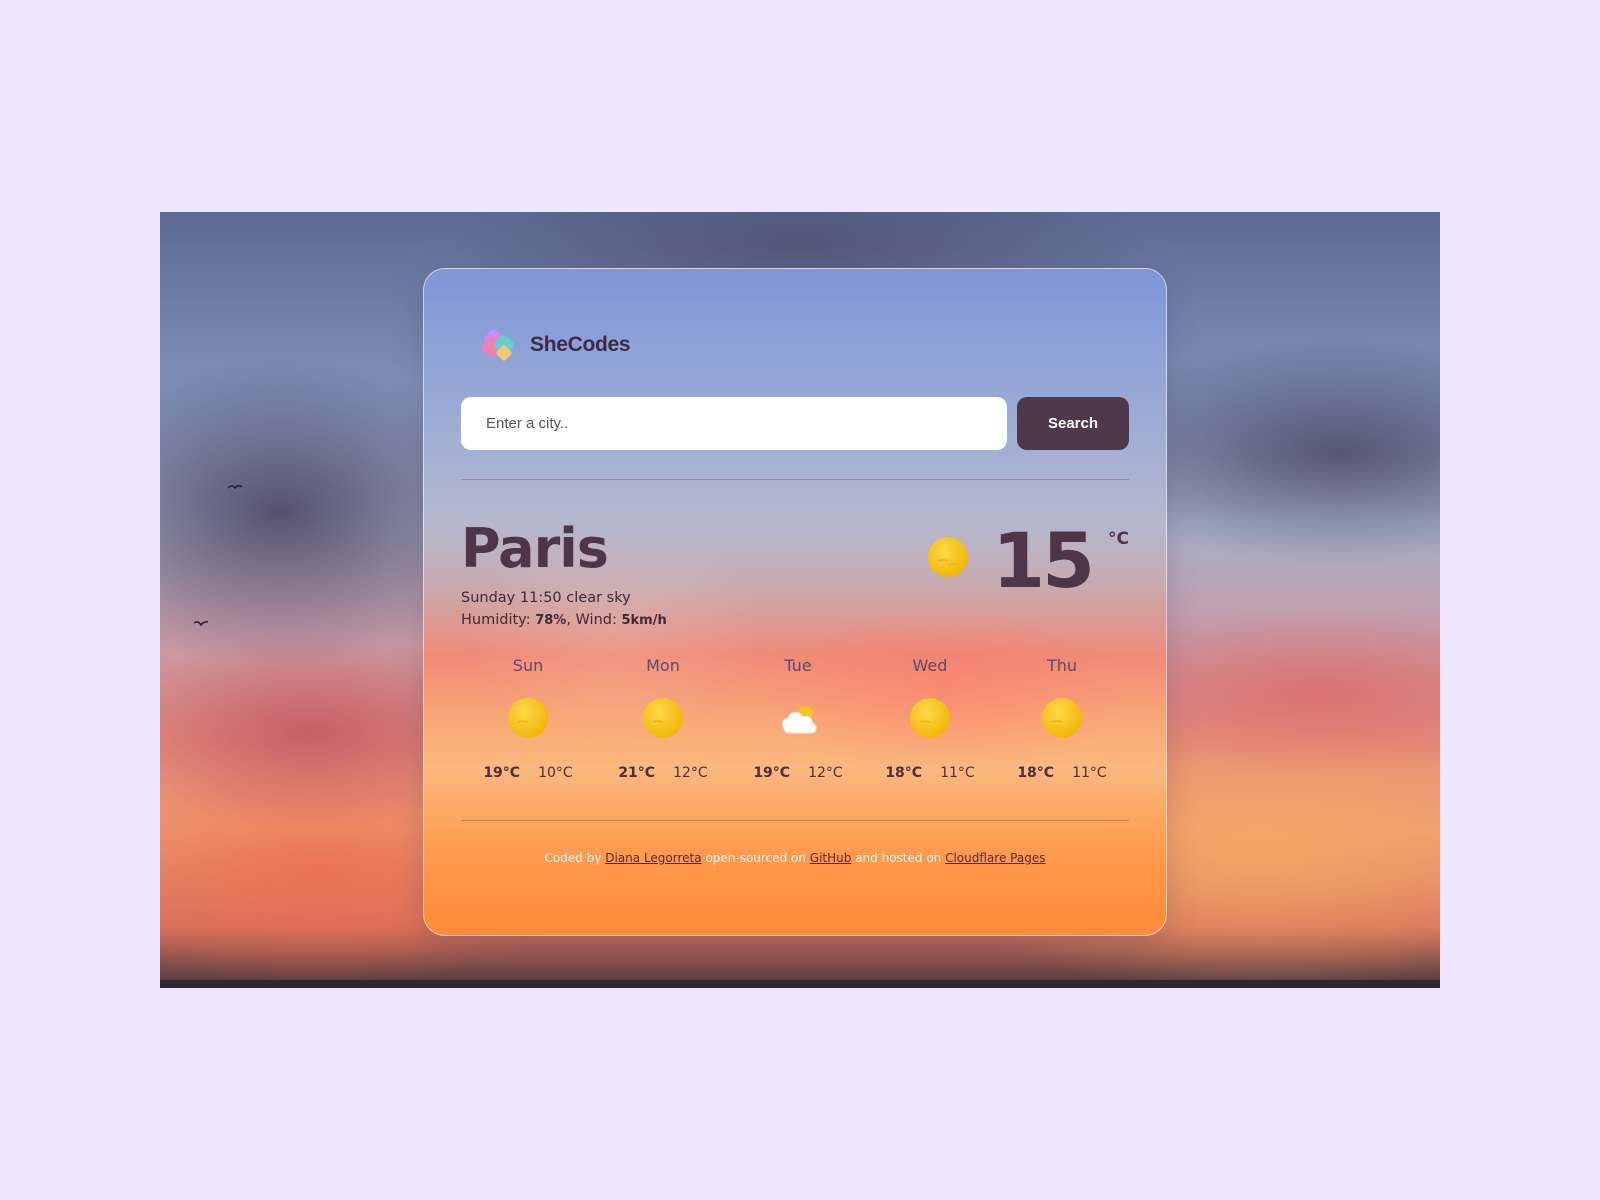 Image resolution: width=1600 pixels, height=1200 pixels. I want to click on humidity-value: 78%, so click(551, 620).